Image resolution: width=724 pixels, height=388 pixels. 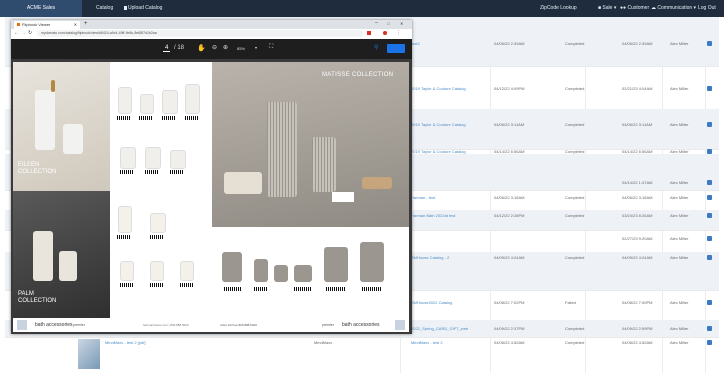 What do you see at coordinates (558, 8) in the screenshot?
I see `zipcode-lookup-link: ZipCode Lookup` at bounding box center [558, 8].